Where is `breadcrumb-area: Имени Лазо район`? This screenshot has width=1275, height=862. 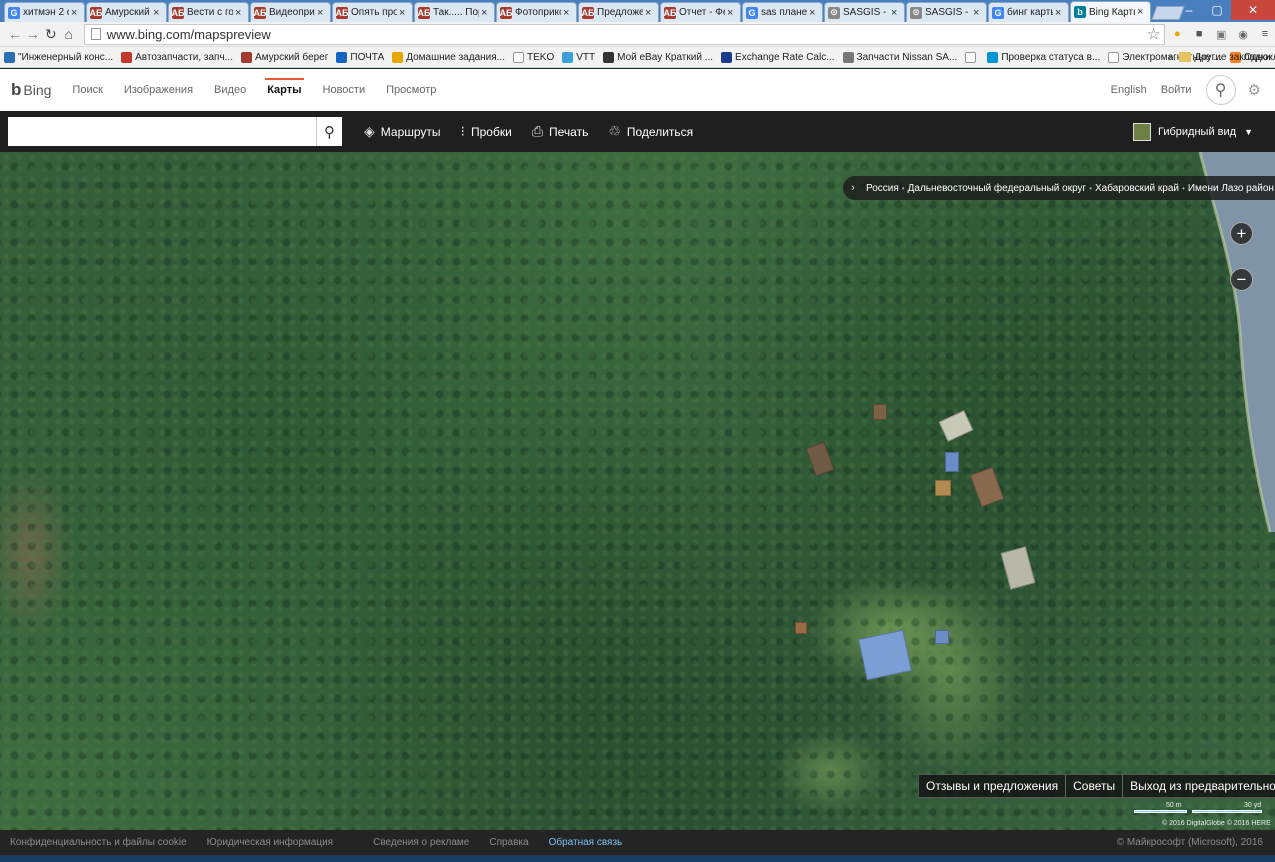
breadcrumb-area: Имени Лазо район is located at coordinates (1230, 188).